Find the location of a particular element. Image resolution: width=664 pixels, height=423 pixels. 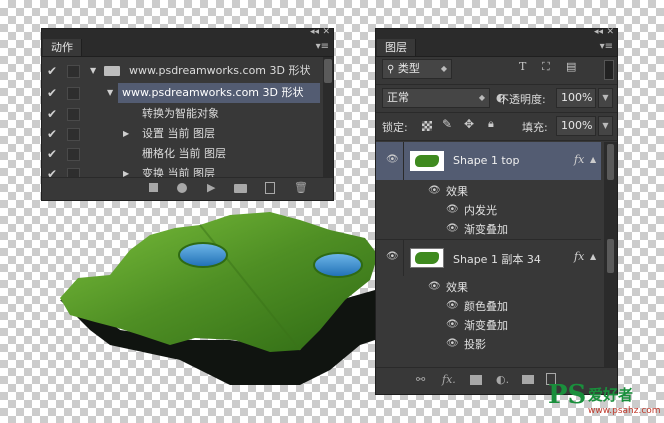

effects-group: 👁︎ 效果 👁︎ 内发光 👁︎ 渐变叠加 is located at coordinates (488, 209).